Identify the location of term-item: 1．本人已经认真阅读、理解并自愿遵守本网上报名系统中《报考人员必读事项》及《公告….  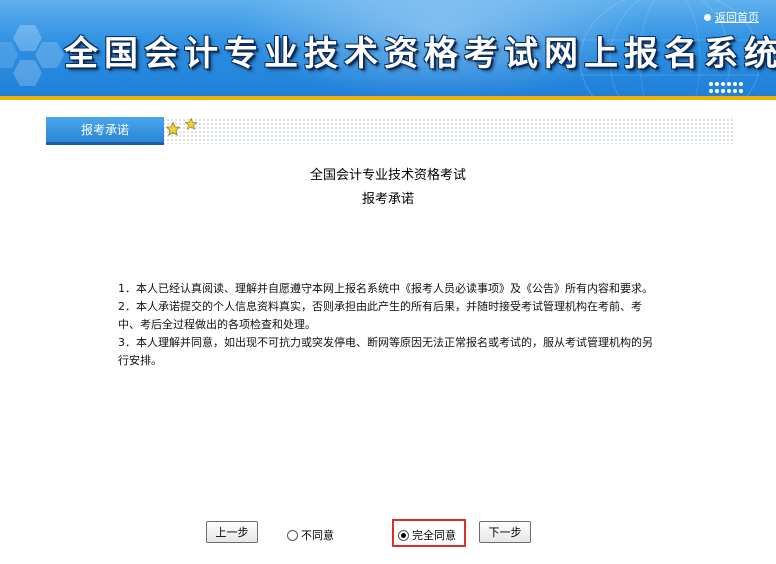
(385, 288).